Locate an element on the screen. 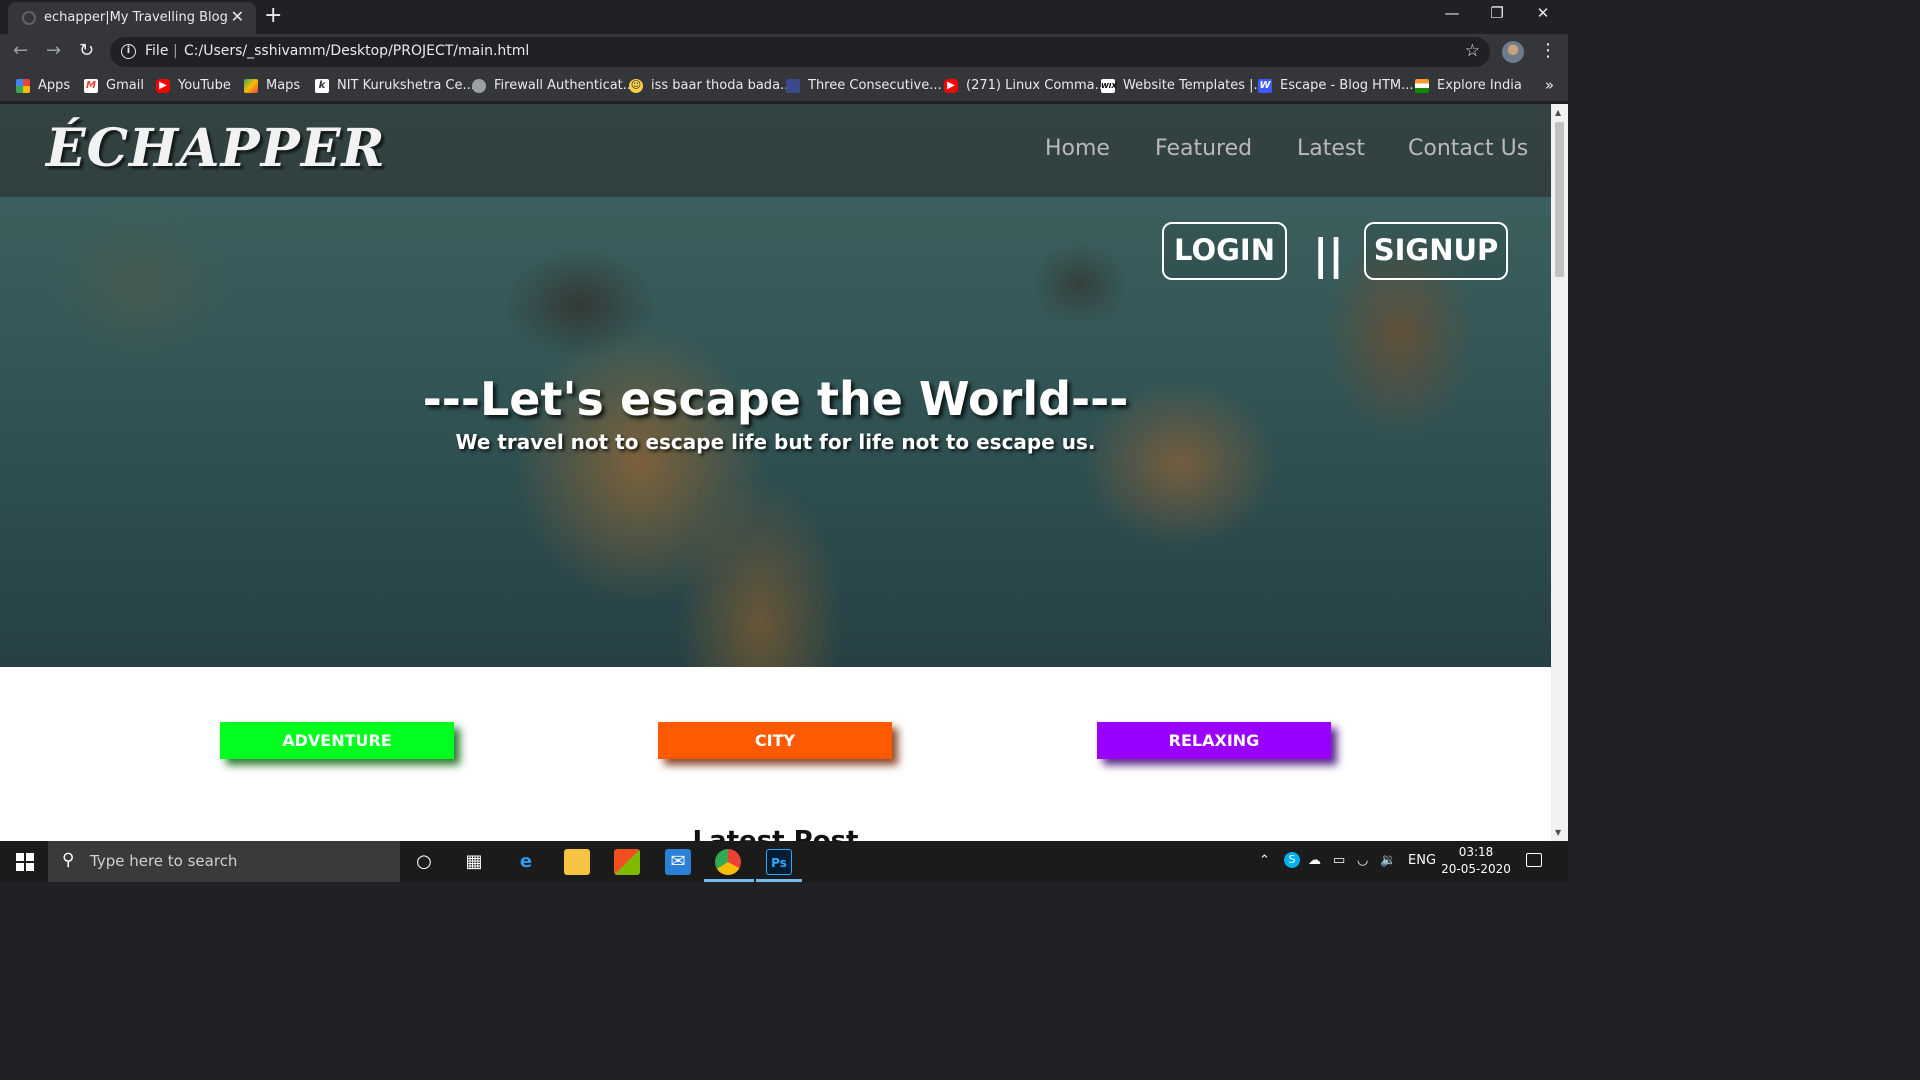  chrome-icon is located at coordinates (728, 862).